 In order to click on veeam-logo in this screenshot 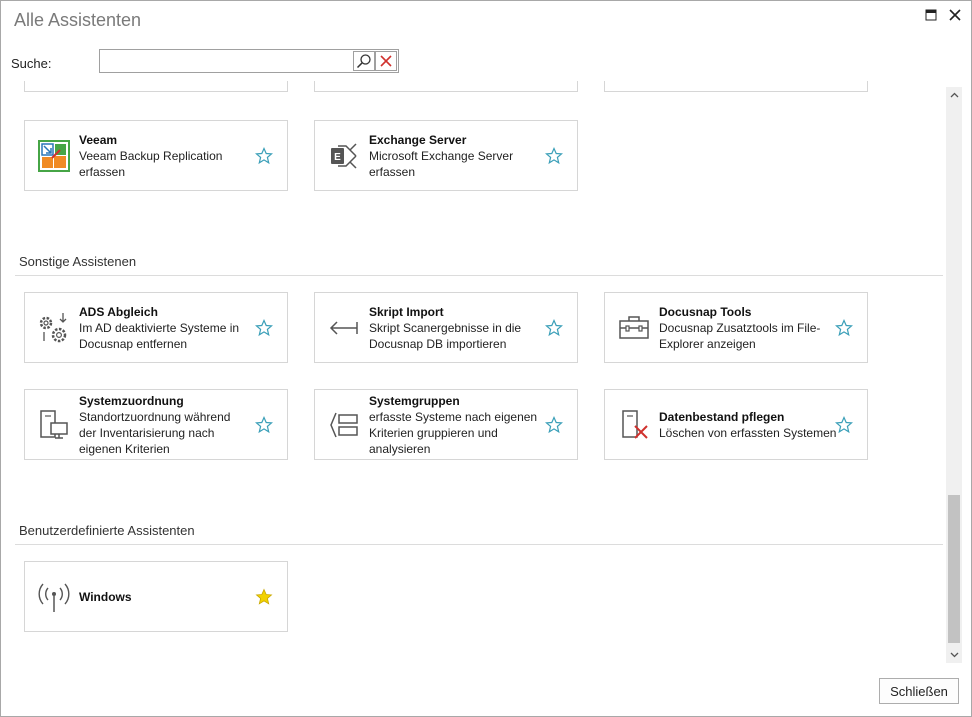, I will do `click(54, 156)`.